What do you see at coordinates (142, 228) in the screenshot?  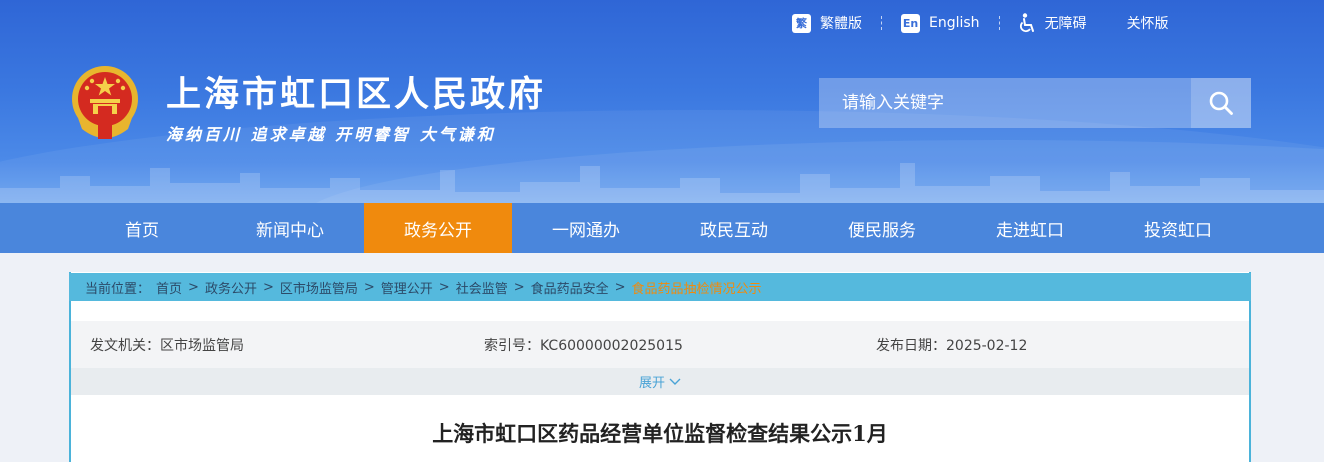 I see `nav-item-home: 首页` at bounding box center [142, 228].